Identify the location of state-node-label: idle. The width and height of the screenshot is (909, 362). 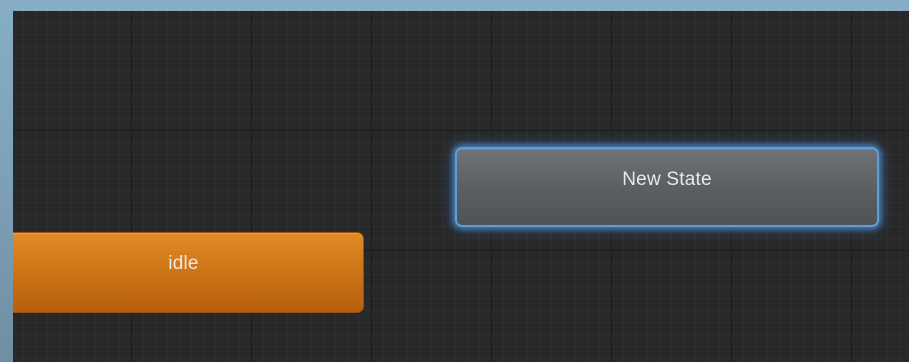
(183, 263).